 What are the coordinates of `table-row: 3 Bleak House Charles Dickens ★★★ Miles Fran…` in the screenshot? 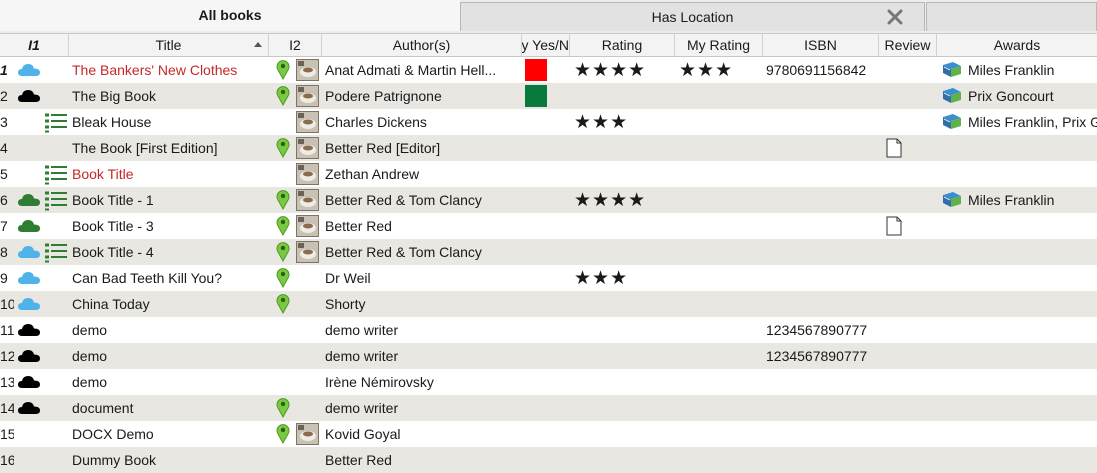 It's located at (548, 122).